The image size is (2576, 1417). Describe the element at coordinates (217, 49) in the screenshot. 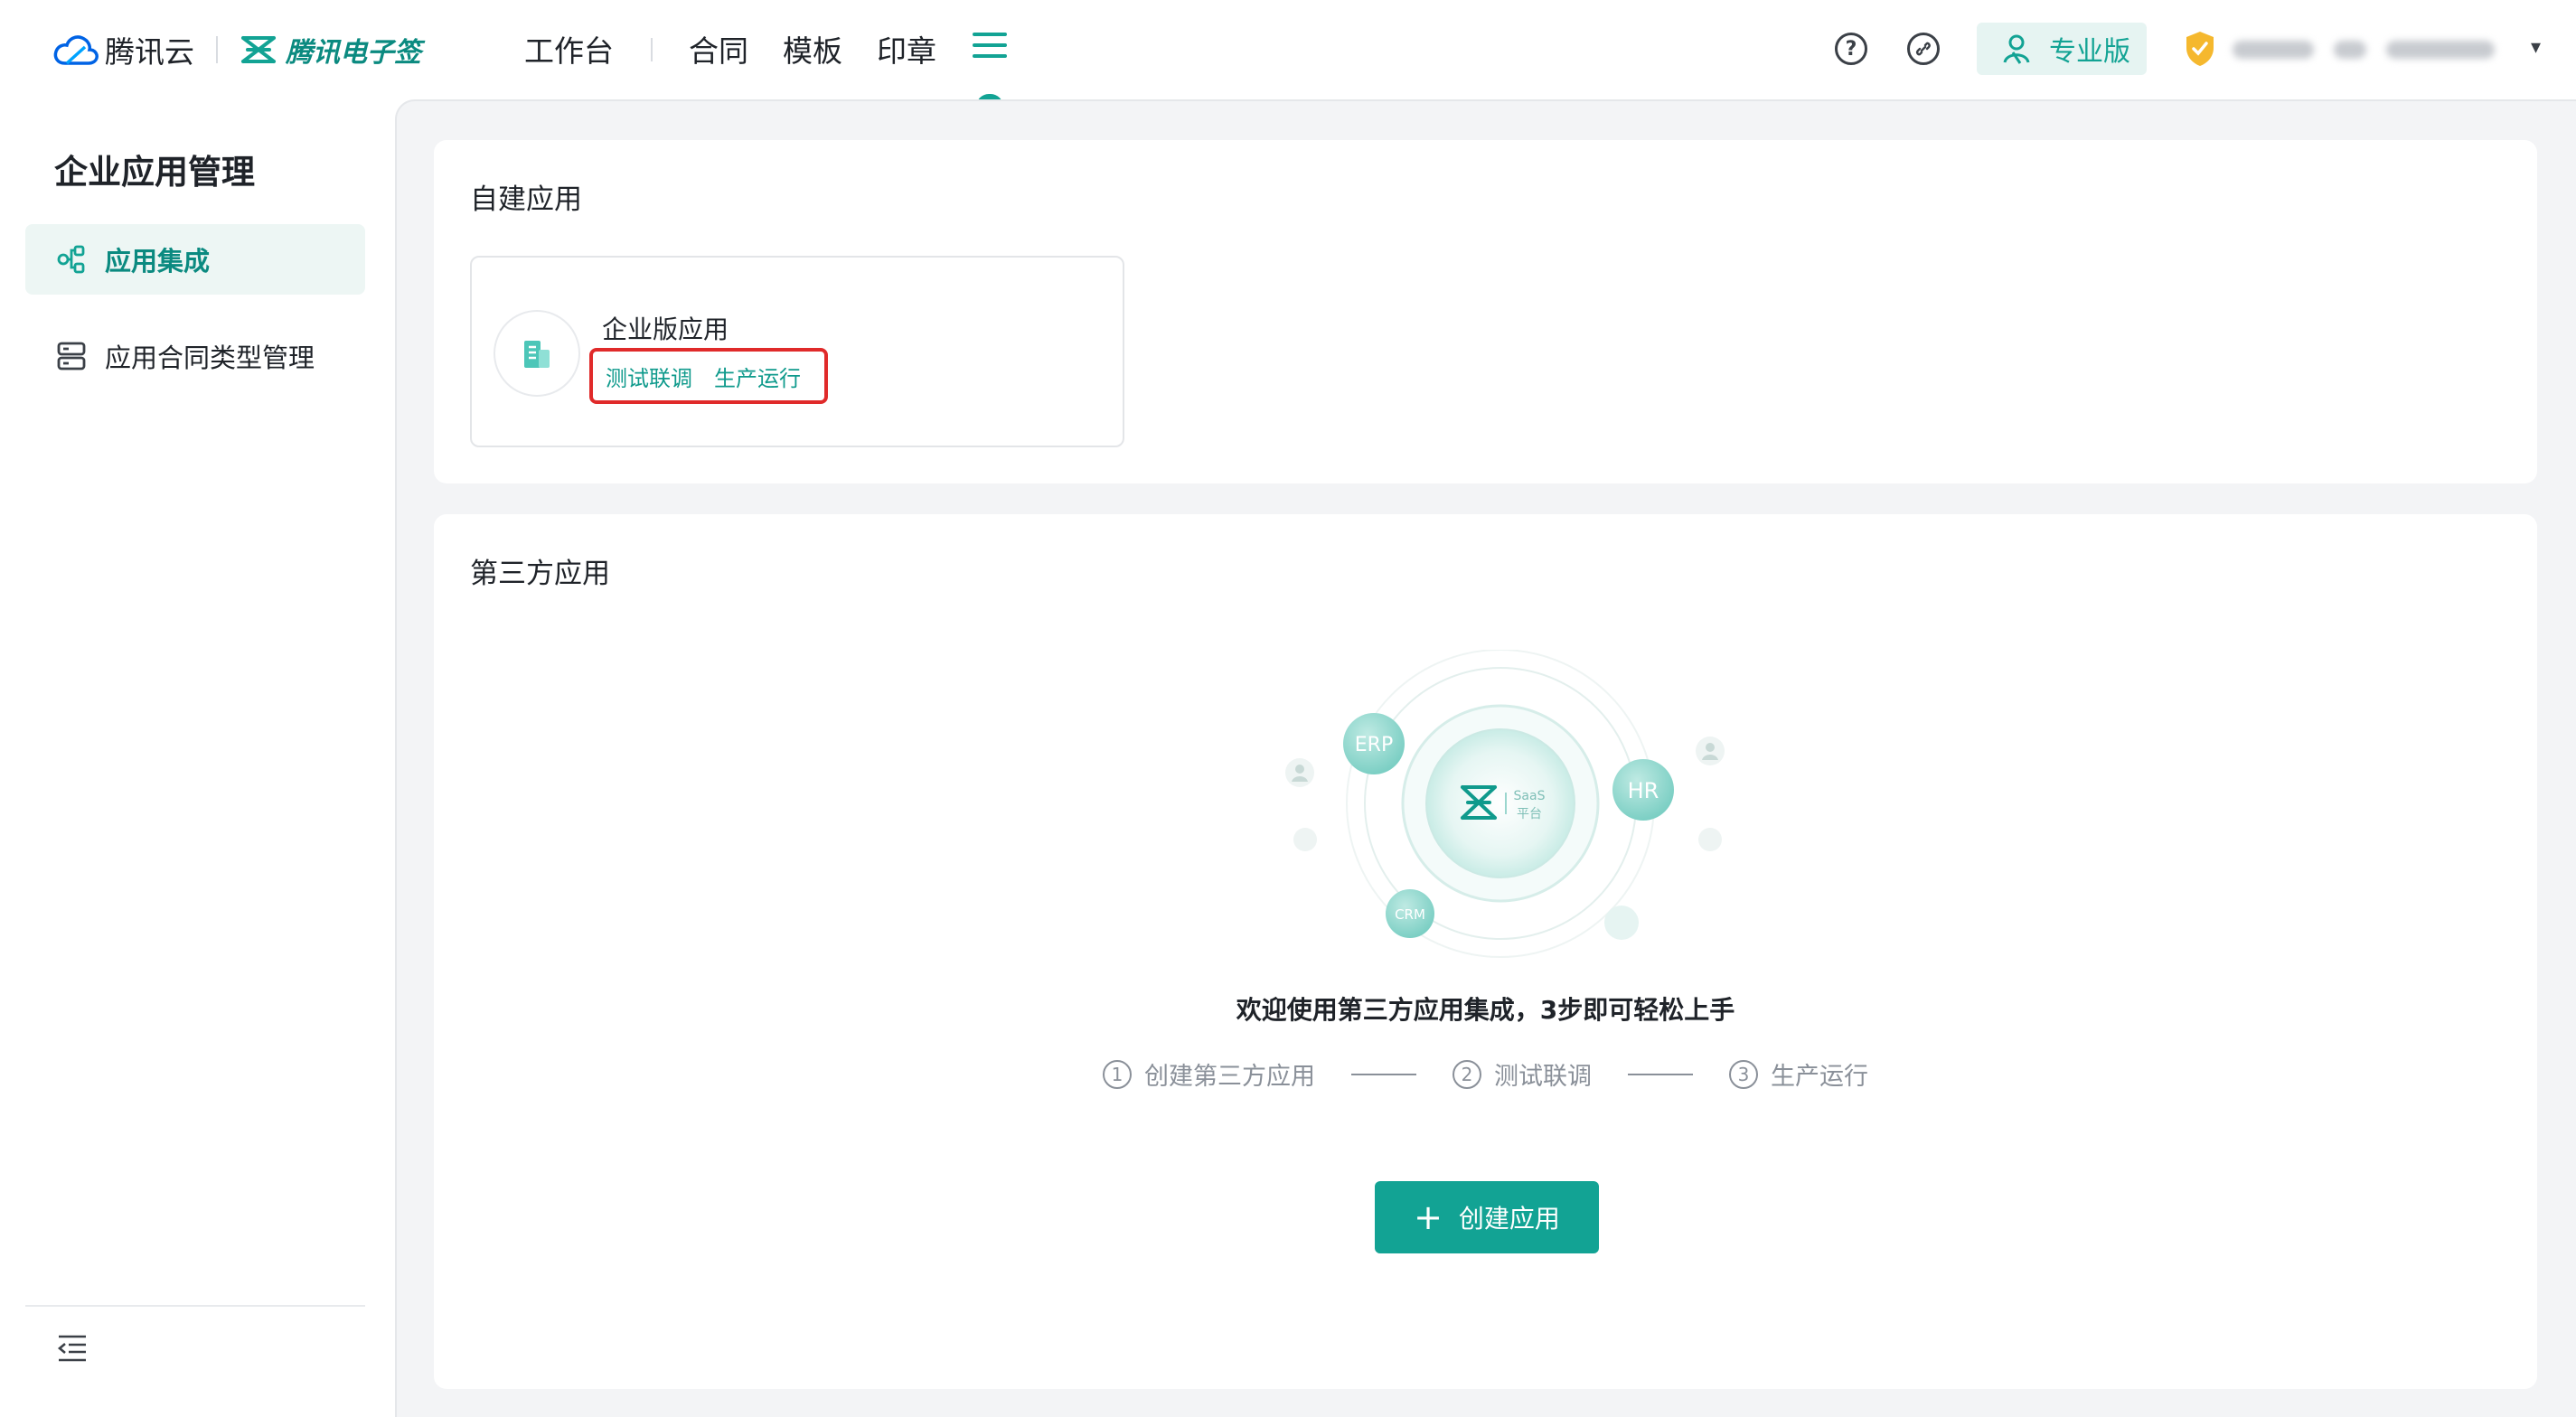

I see `brand-divider` at that location.